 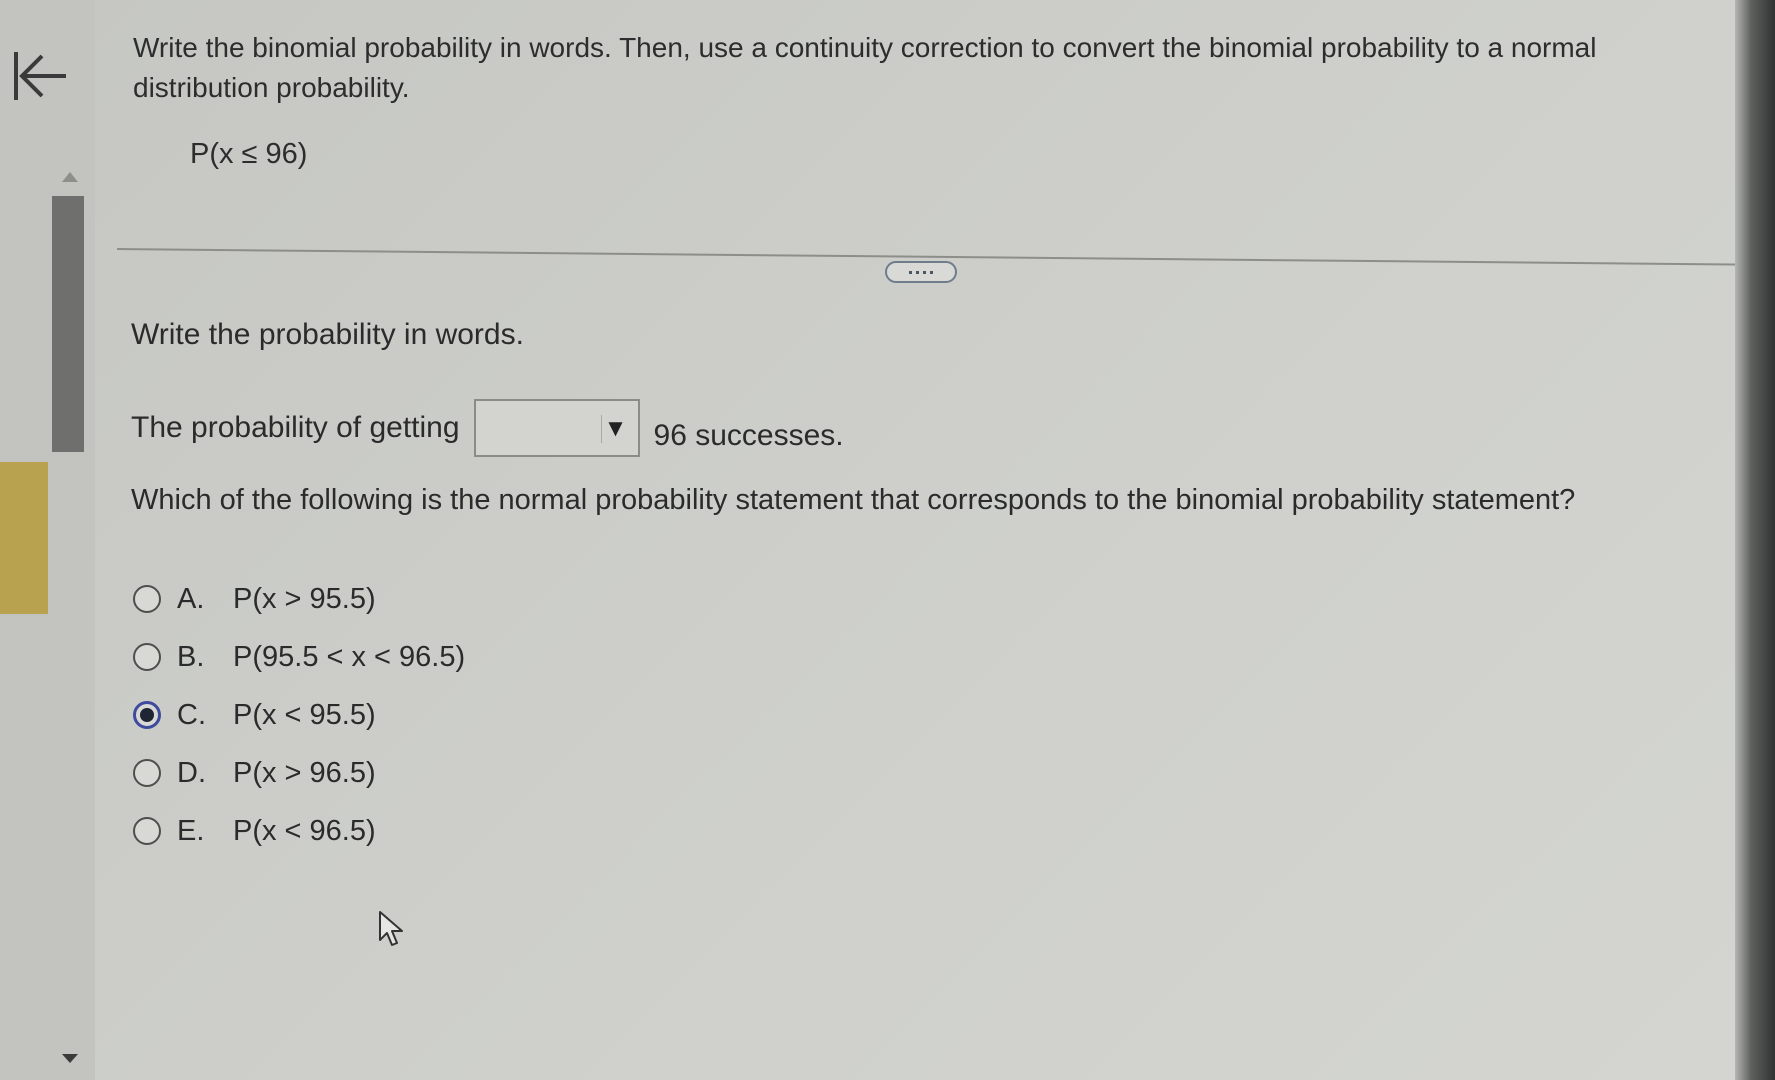 What do you see at coordinates (304, 830) in the screenshot?
I see `option-text: P(x < 96.5)` at bounding box center [304, 830].